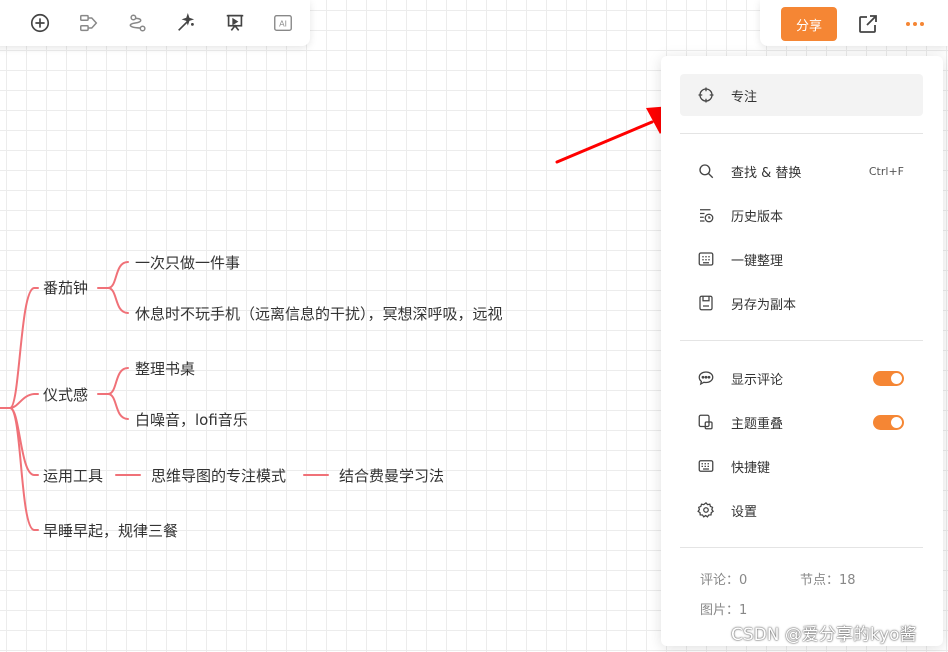 Image resolution: width=948 pixels, height=652 pixels. I want to click on node-branch-ritual: 仪式感, so click(65, 394).